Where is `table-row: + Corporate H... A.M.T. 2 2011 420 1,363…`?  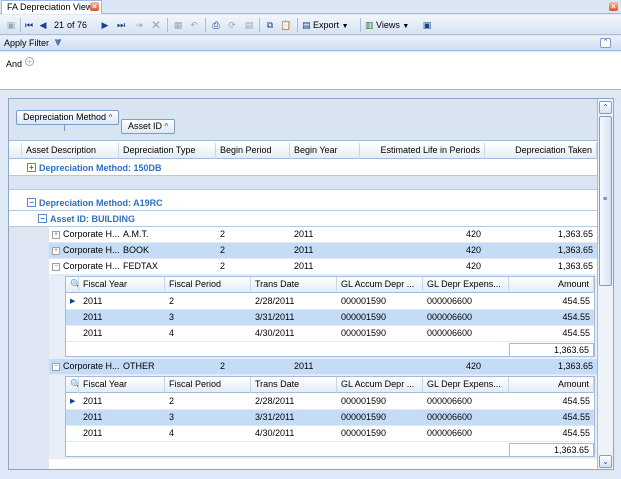 table-row: + Corporate H... A.M.T. 2 2011 420 1,363… is located at coordinates (323, 235).